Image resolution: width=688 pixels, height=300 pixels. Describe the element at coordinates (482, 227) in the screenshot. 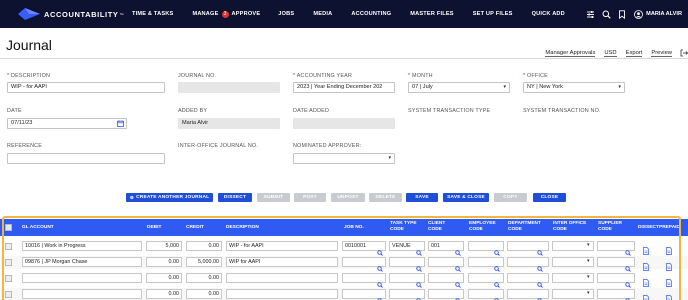

I see `header-employee-code: EMPLOYEE CODE` at that location.